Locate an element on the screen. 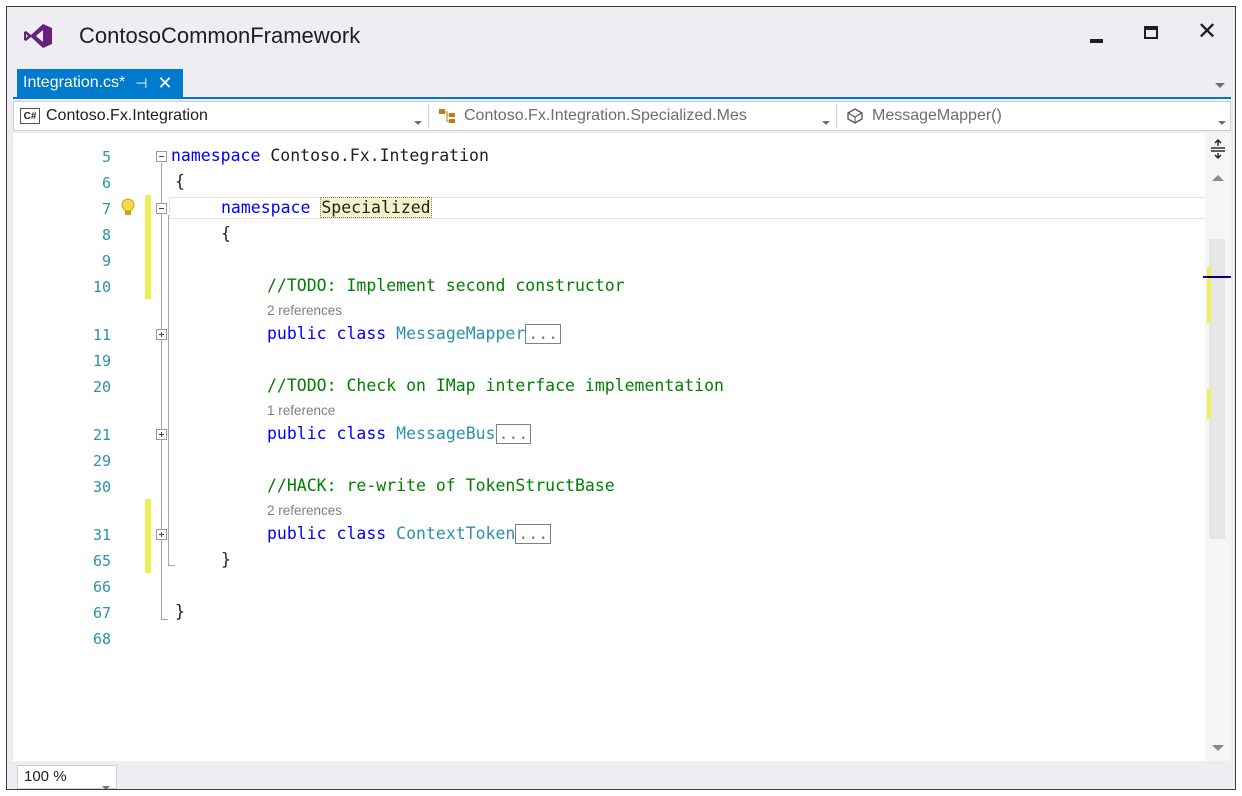  line-number: 66 is located at coordinates (101, 587).